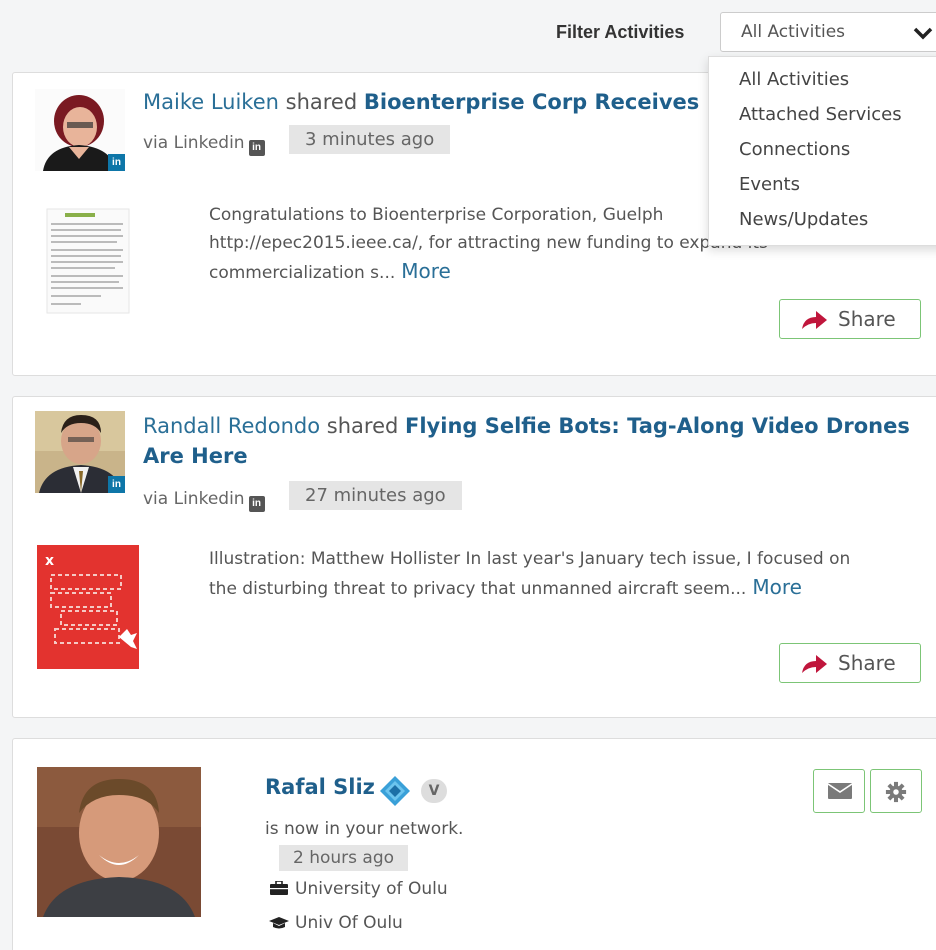 This screenshot has height=950, width=936. Describe the element at coordinates (395, 791) in the screenshot. I see `diamond-badge-icon` at that location.